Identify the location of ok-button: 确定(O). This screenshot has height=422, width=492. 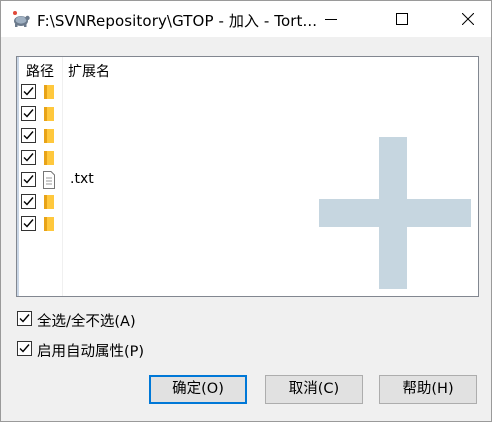
(198, 389).